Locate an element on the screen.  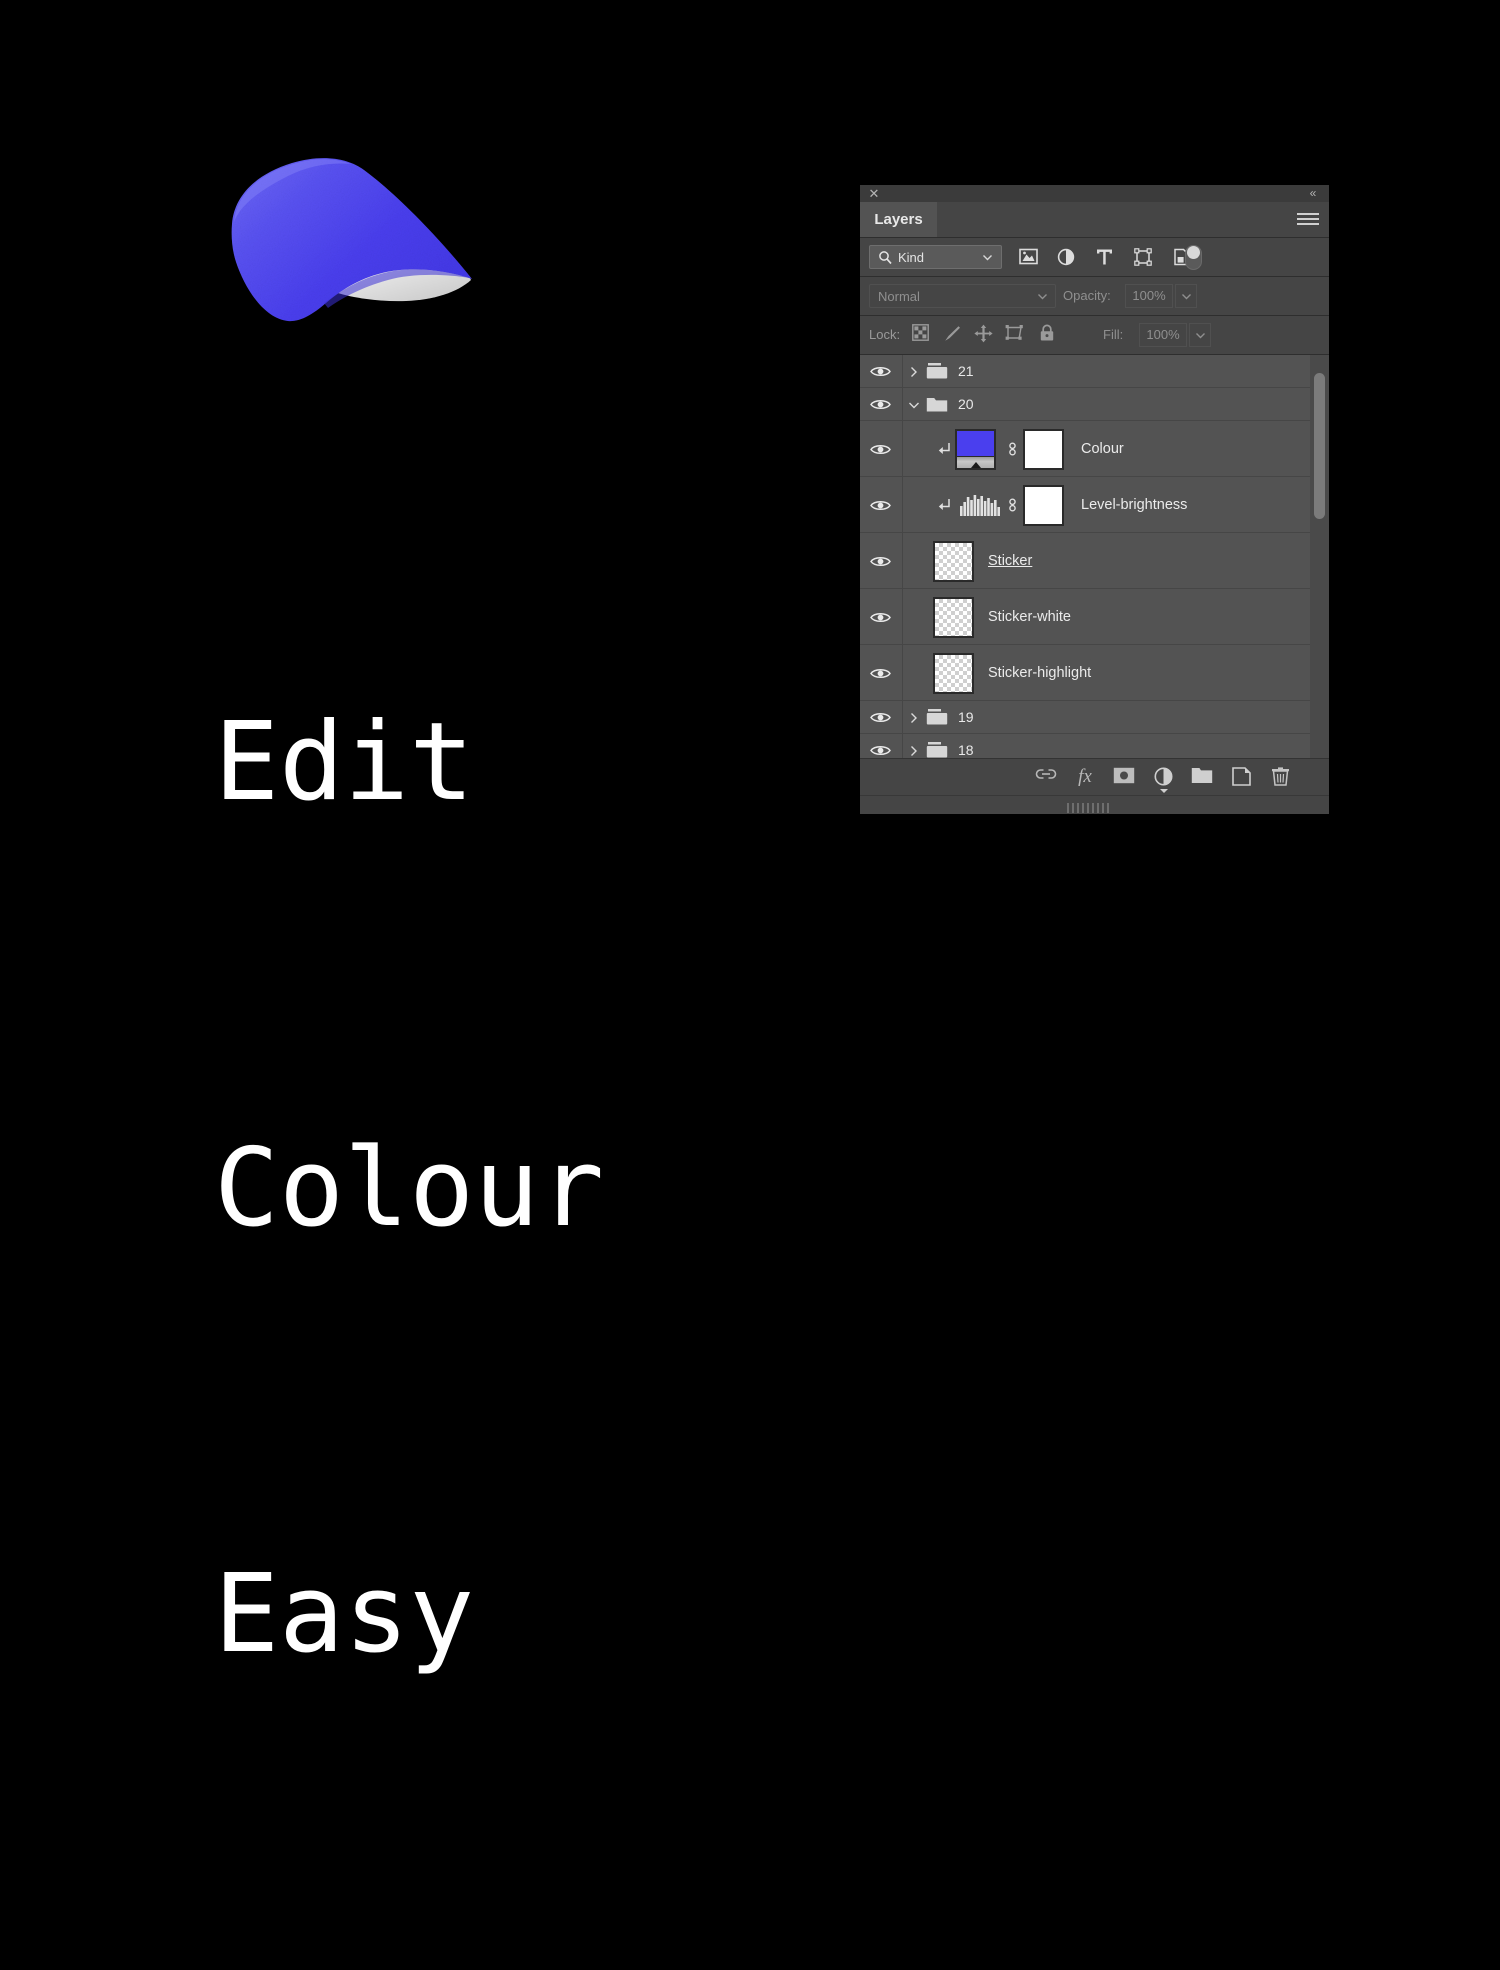
layers-bottom-toolbar: fx is located at coordinates (1094, 776).